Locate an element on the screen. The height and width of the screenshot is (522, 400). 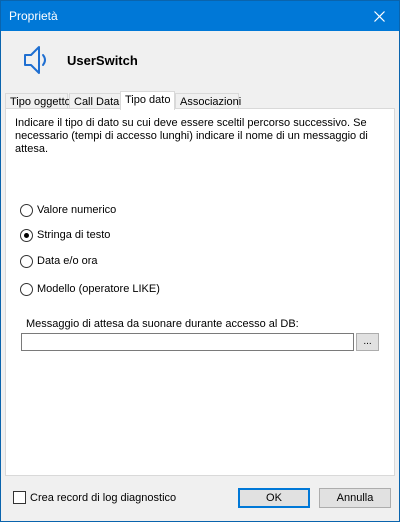
option-valore-numerico: Valore numerico is located at coordinates (68, 210).